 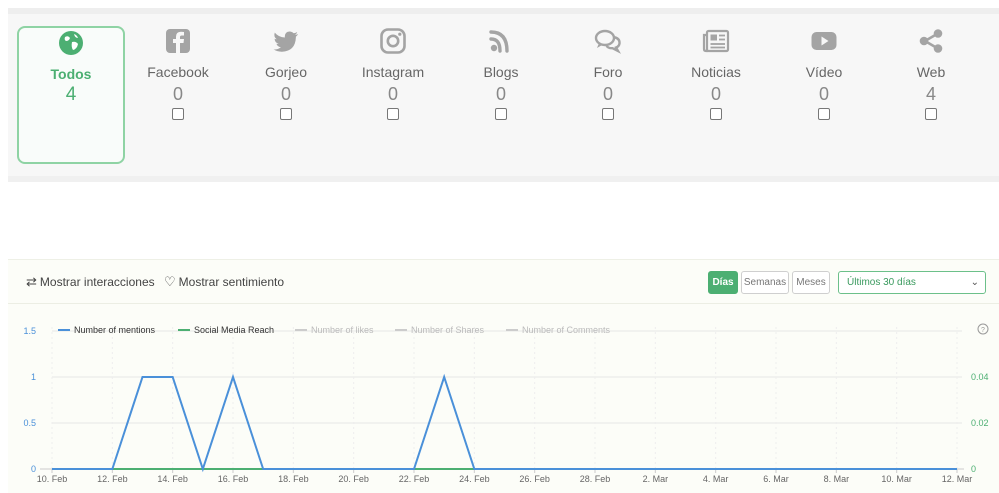 What do you see at coordinates (342, 330) in the screenshot?
I see `legend-label: Number of likes` at bounding box center [342, 330].